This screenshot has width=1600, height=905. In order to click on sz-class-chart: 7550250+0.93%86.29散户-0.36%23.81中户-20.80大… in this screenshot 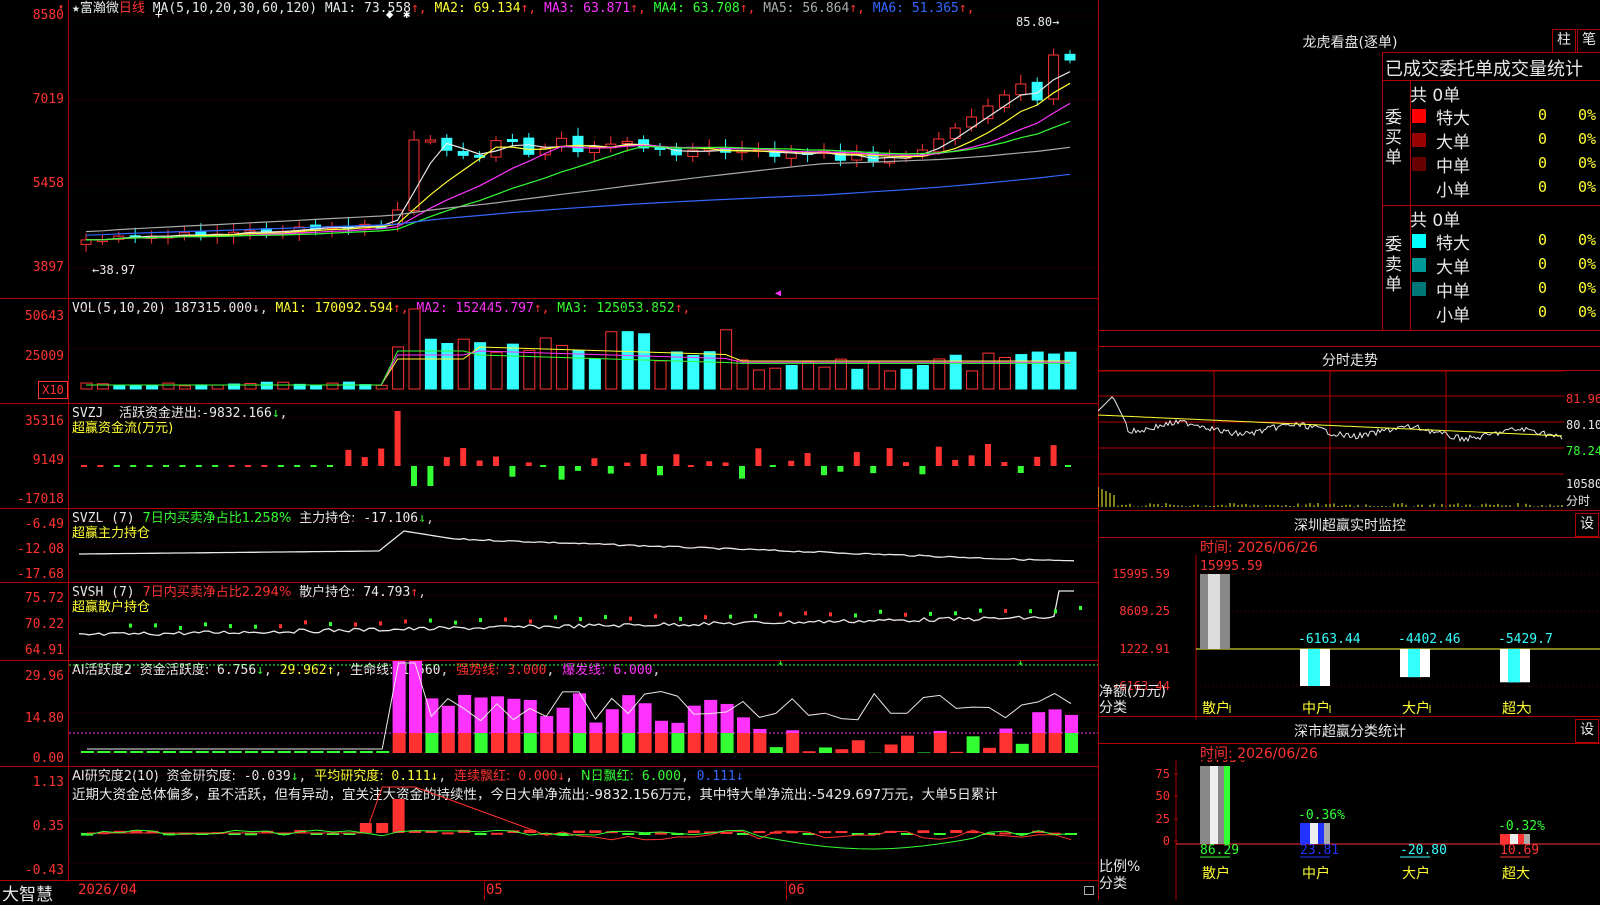, I will do `click(1349, 830)`.